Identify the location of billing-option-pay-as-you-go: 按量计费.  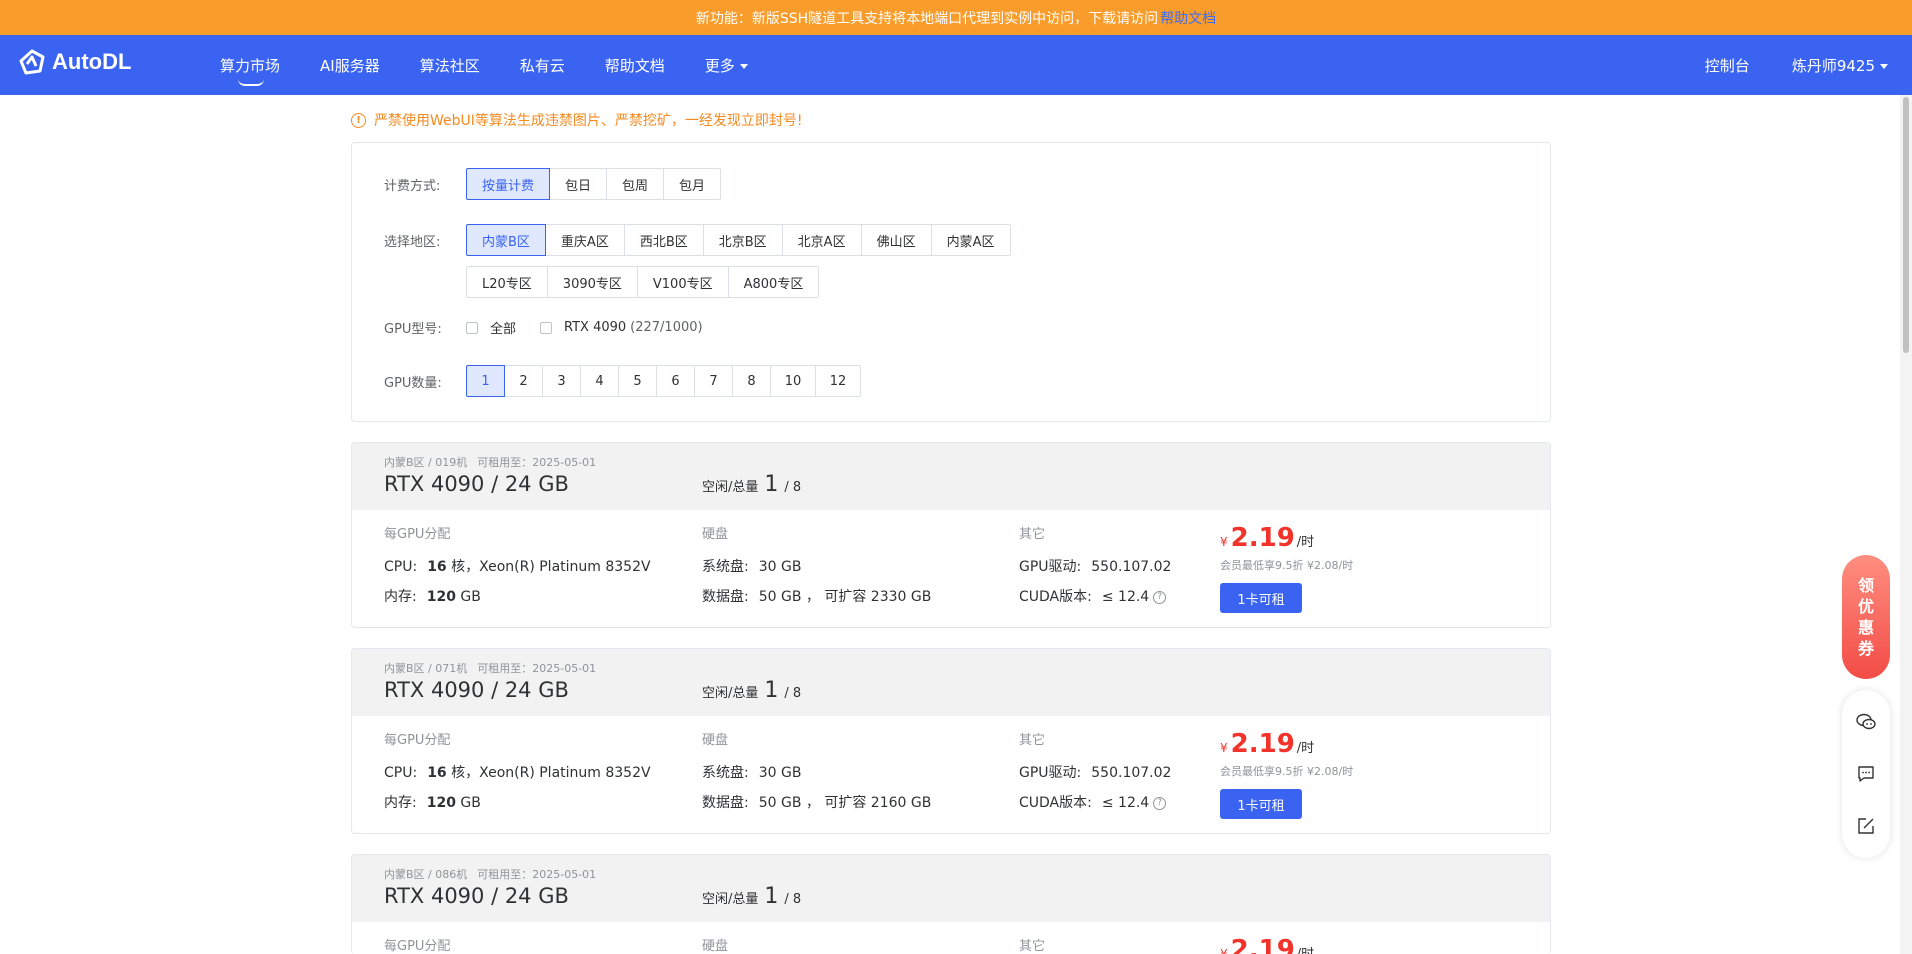
(508, 184).